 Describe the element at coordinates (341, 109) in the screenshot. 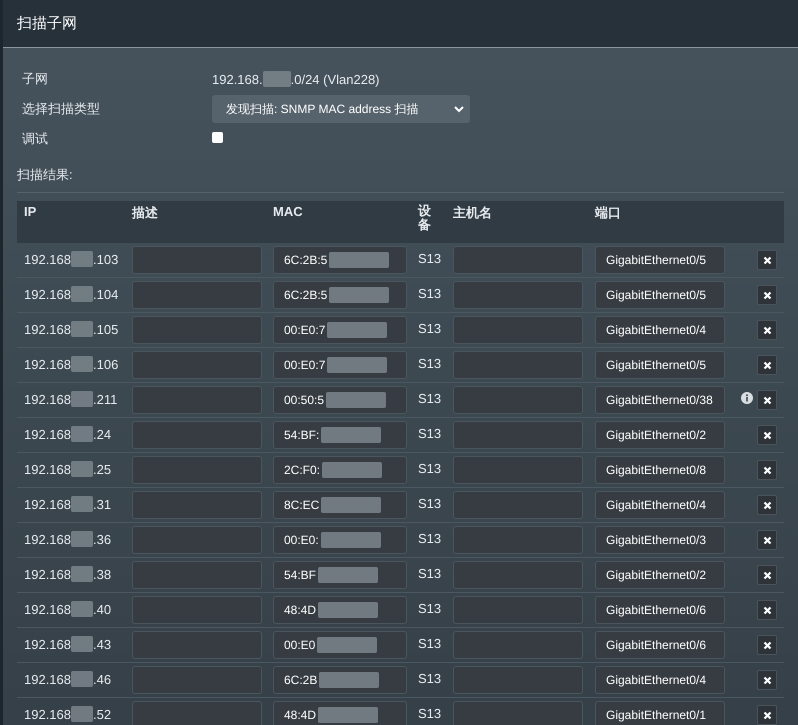

I see `scan-type-select: 发现扫描: SNMP MAC address 扫描` at that location.